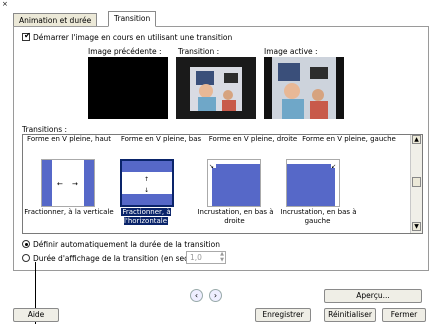  I want to click on transition-wipe-bottom-right-thumbnail: ↘, so click(234, 183).